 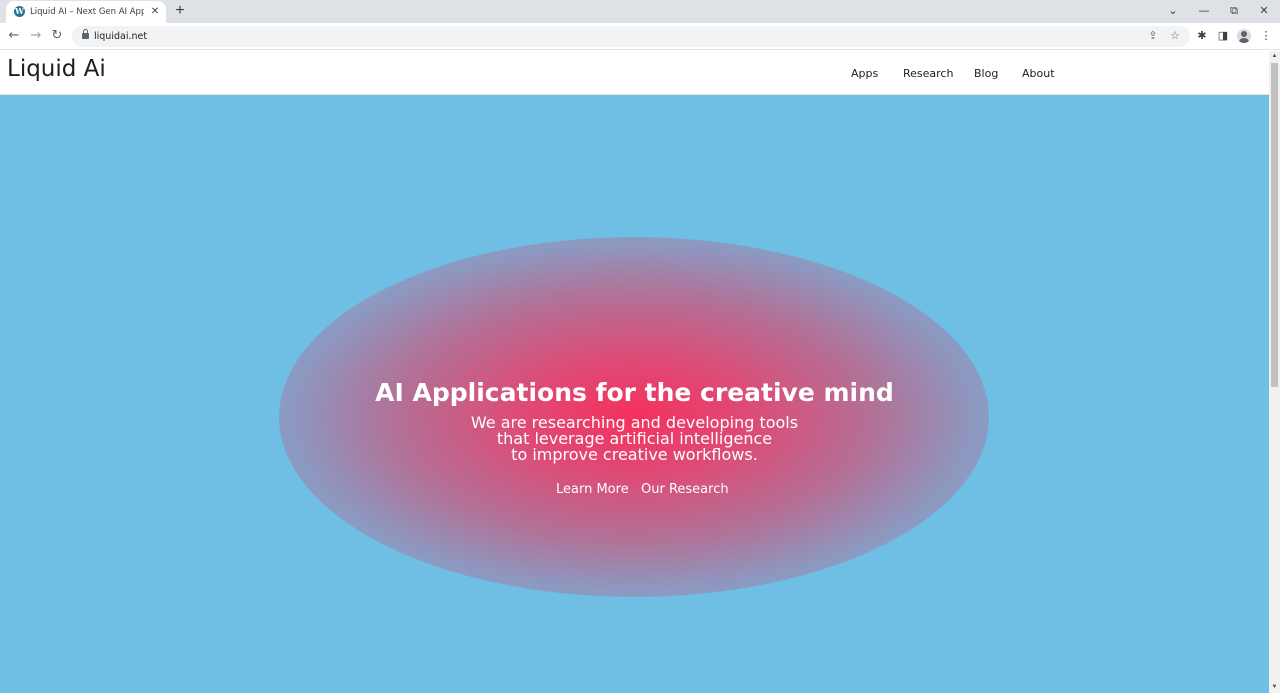 I want to click on nav-apps: Apps, so click(x=864, y=74).